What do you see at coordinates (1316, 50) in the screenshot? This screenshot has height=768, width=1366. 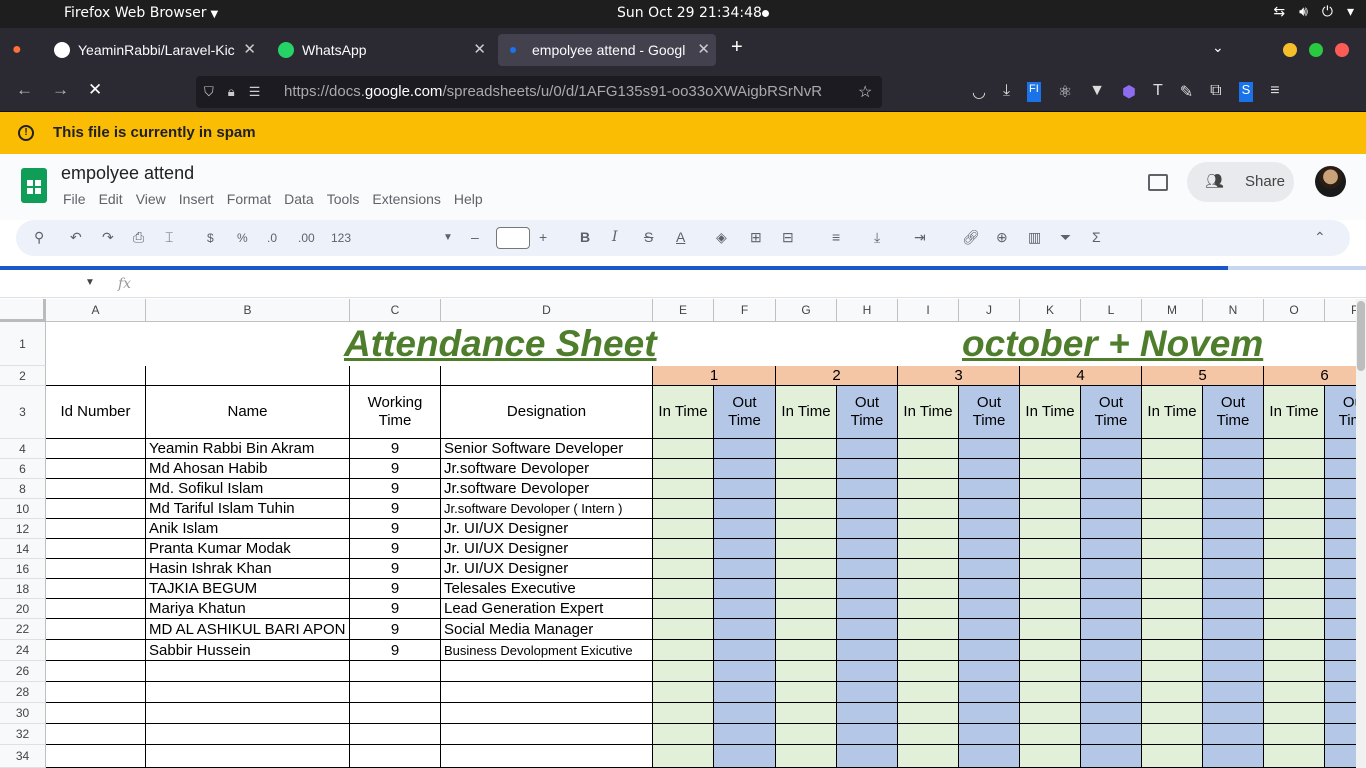 I see `maximize-button` at bounding box center [1316, 50].